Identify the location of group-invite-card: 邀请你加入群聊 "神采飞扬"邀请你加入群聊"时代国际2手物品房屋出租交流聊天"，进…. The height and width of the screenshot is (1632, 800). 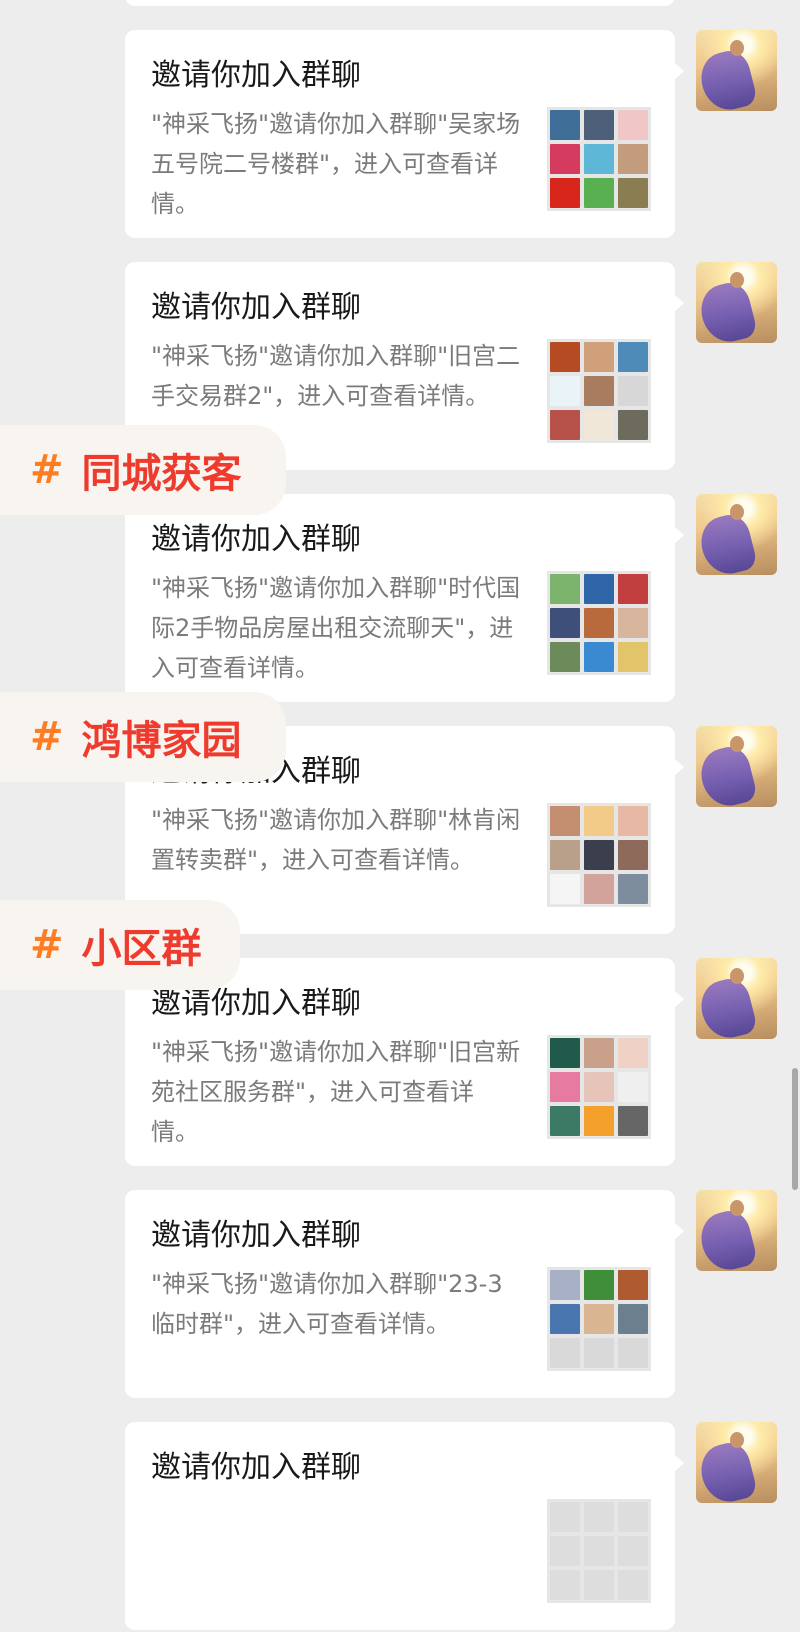
(404, 598).